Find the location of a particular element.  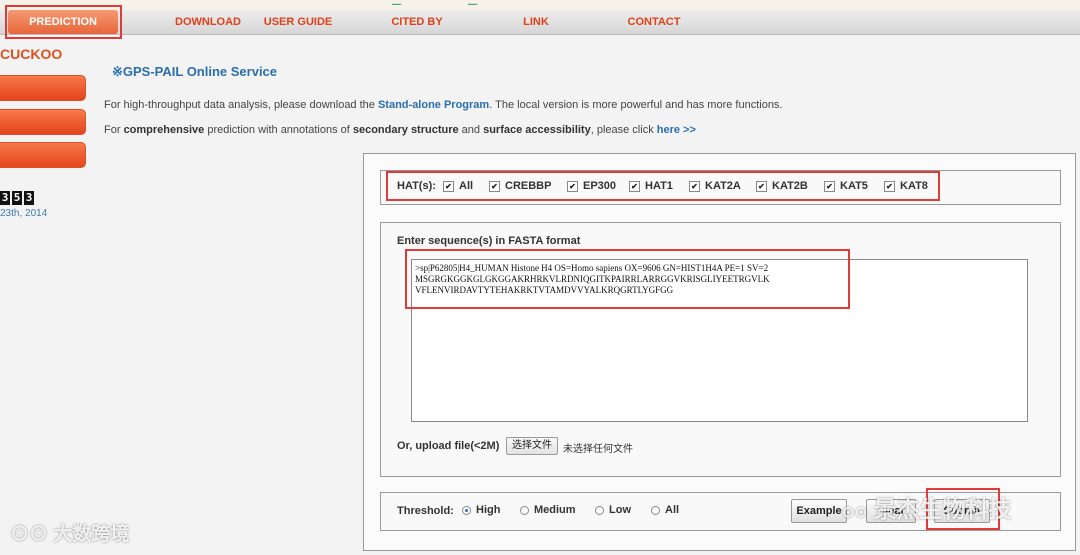

hat-label: HAT(s): is located at coordinates (416, 186).